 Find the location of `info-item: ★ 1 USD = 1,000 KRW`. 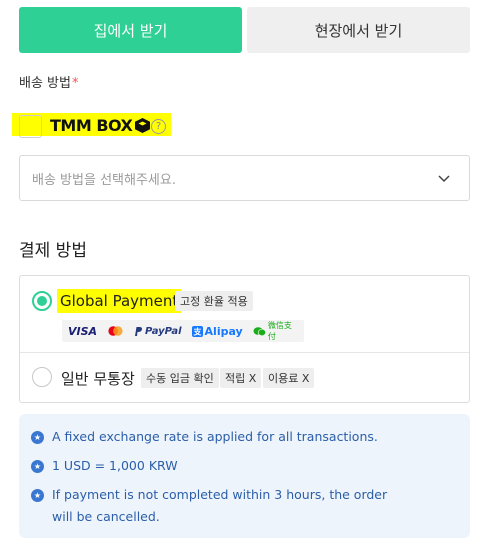

info-item: ★ 1 USD = 1,000 KRW is located at coordinates (104, 466).